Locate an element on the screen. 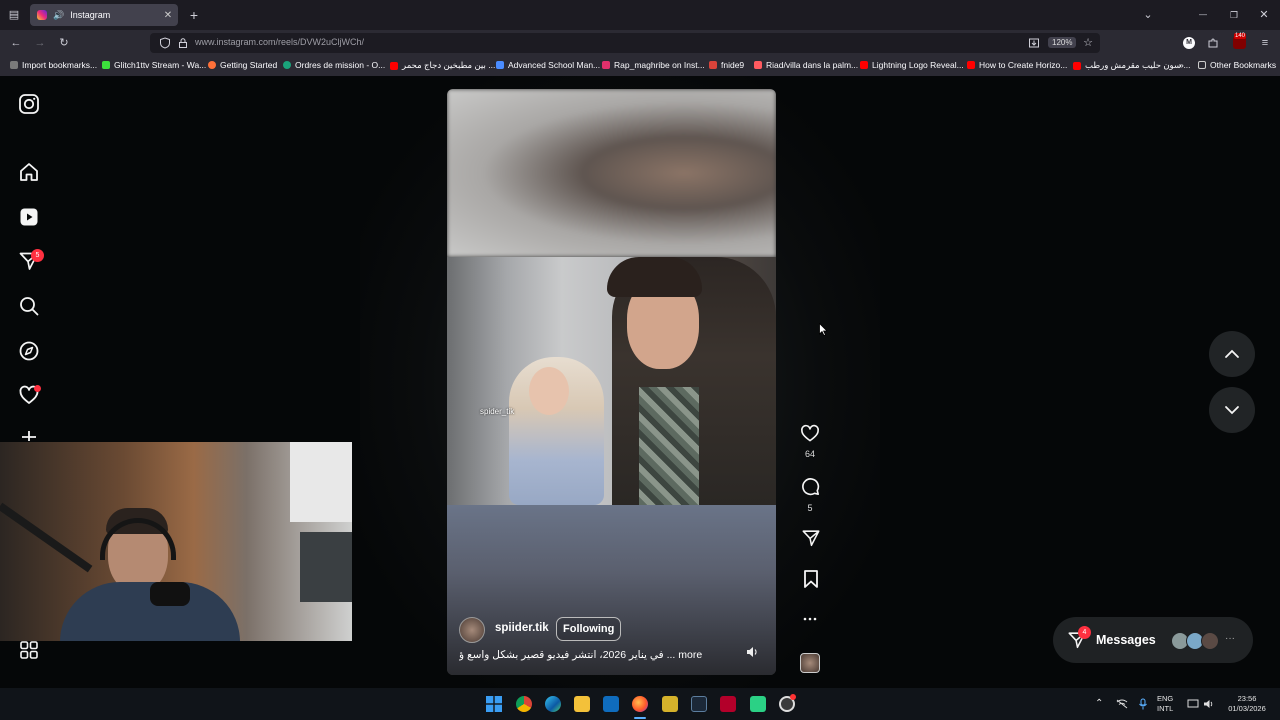 This screenshot has width=1280, height=720. comment-action: 5 is located at coordinates (810, 494).